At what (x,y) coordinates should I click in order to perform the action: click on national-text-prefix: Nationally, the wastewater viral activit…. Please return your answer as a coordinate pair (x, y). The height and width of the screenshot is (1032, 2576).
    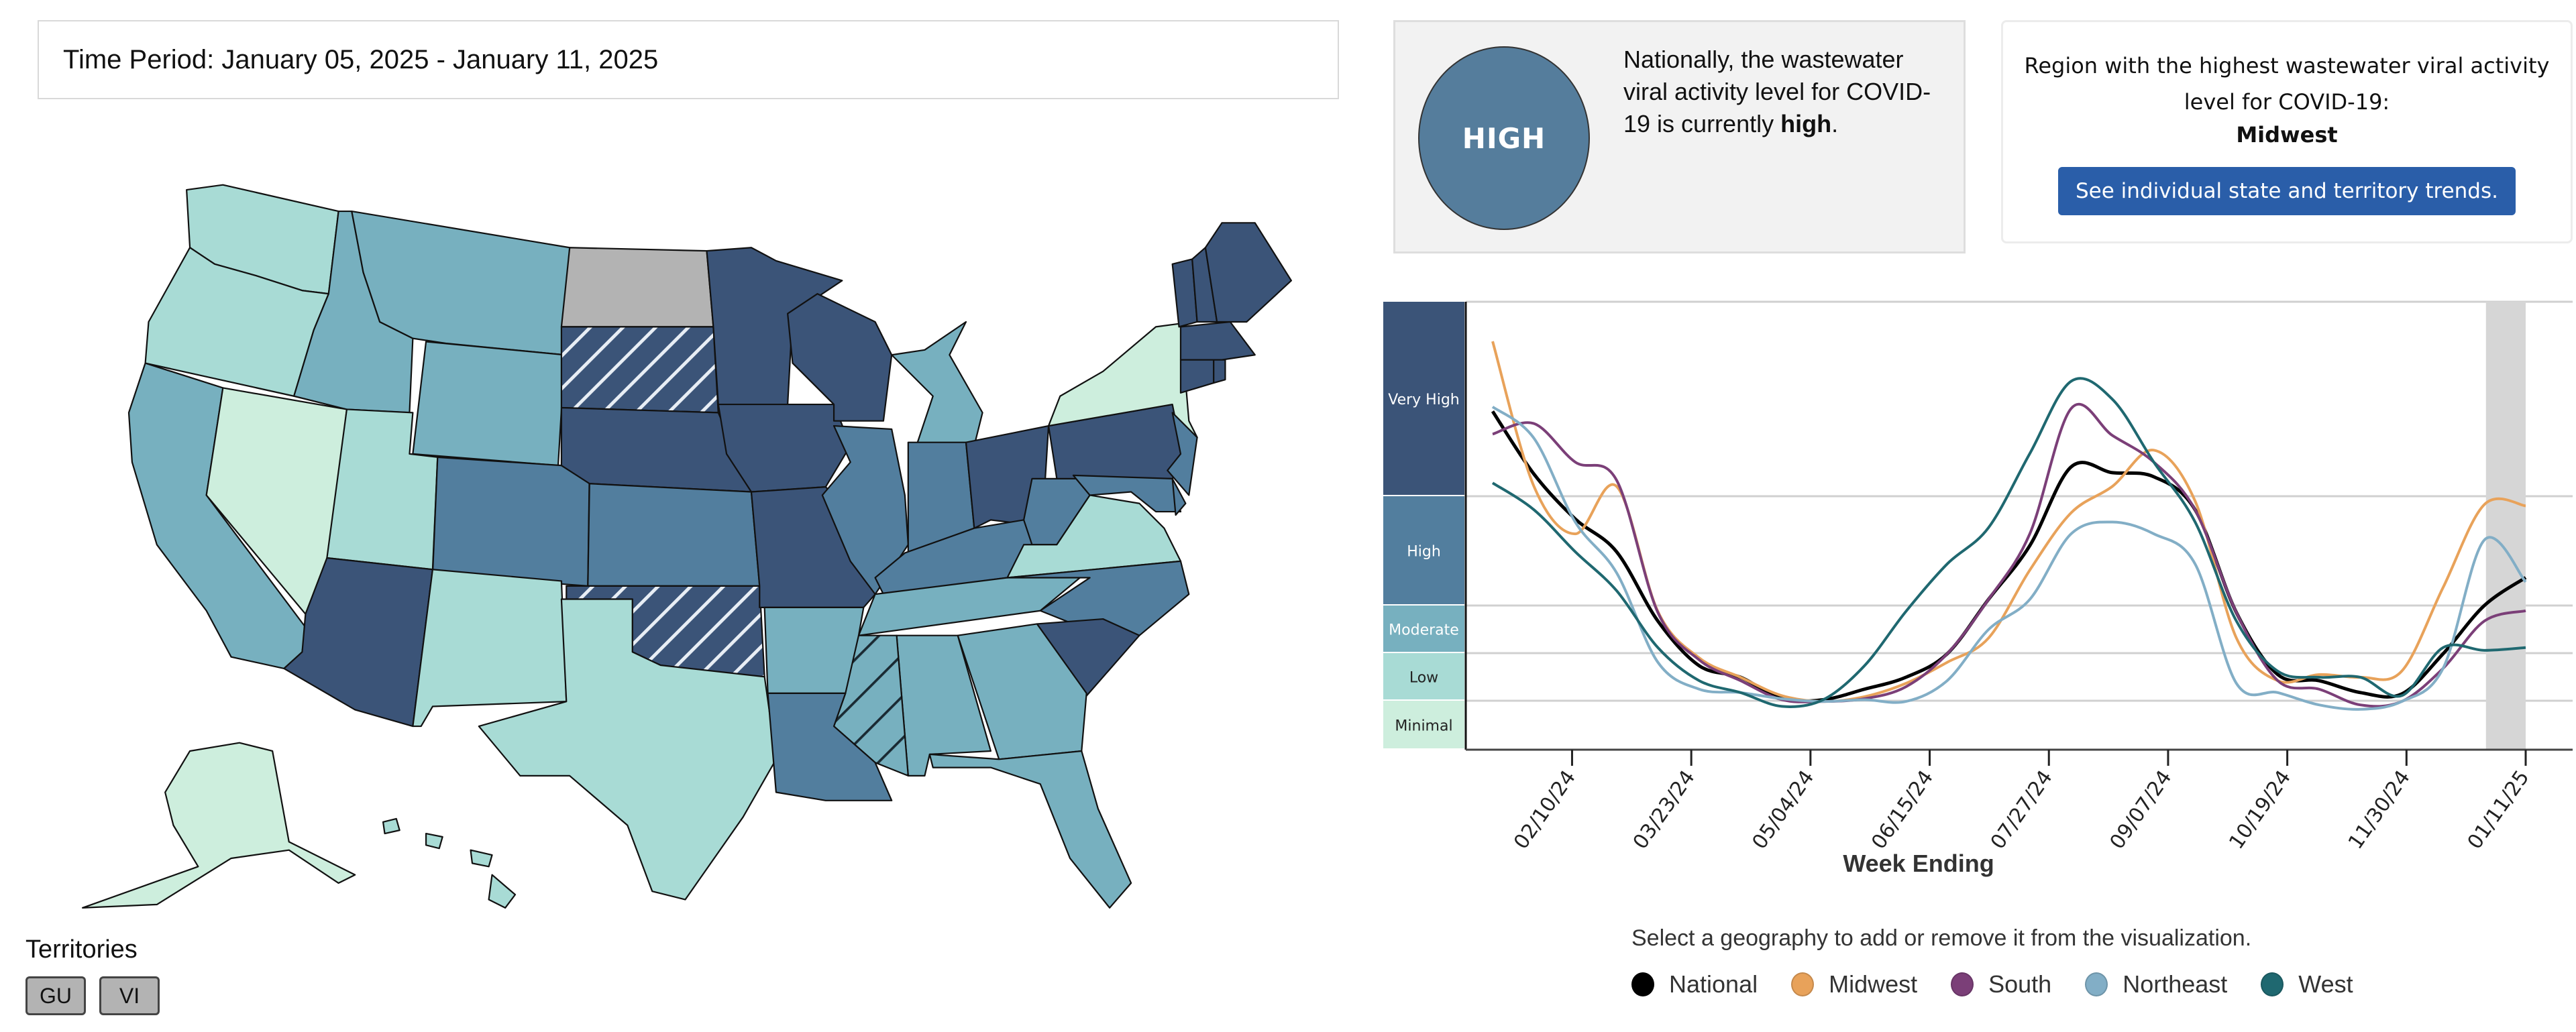
    Looking at the image, I should click on (1777, 91).